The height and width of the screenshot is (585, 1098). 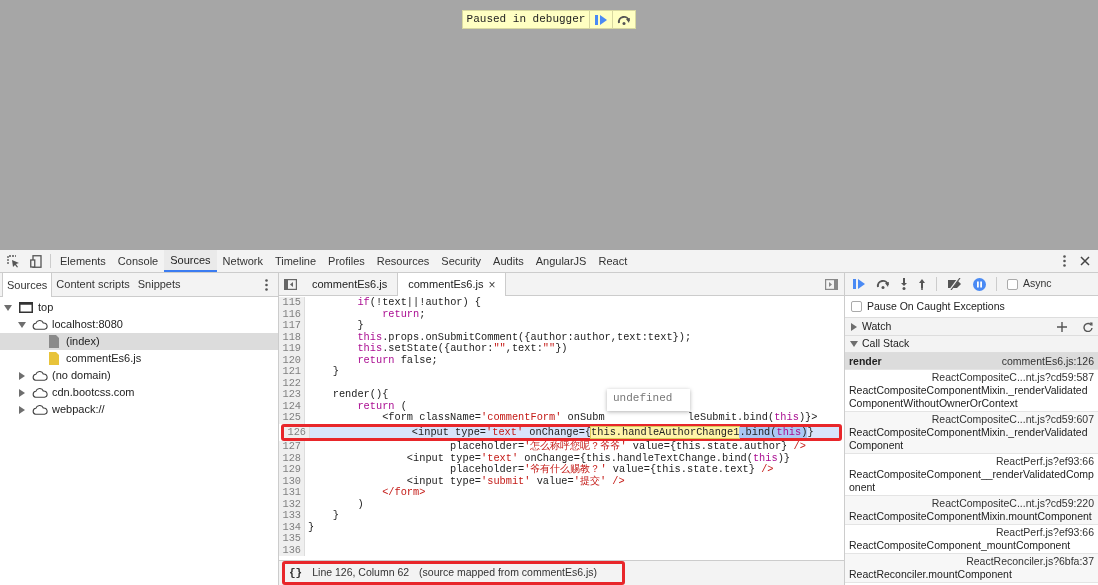 I want to click on call-frame: ReactCompositeC...nt.js?cd59:607 ReactCompositeComponentMixin._renderValidatedComponent, so click(x=971, y=433).